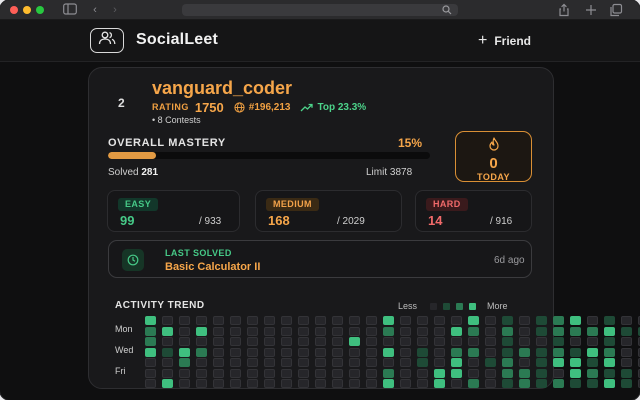 Image resolution: width=640 pixels, height=400 pixels. What do you see at coordinates (564, 10) in the screenshot?
I see `share-icon` at bounding box center [564, 10].